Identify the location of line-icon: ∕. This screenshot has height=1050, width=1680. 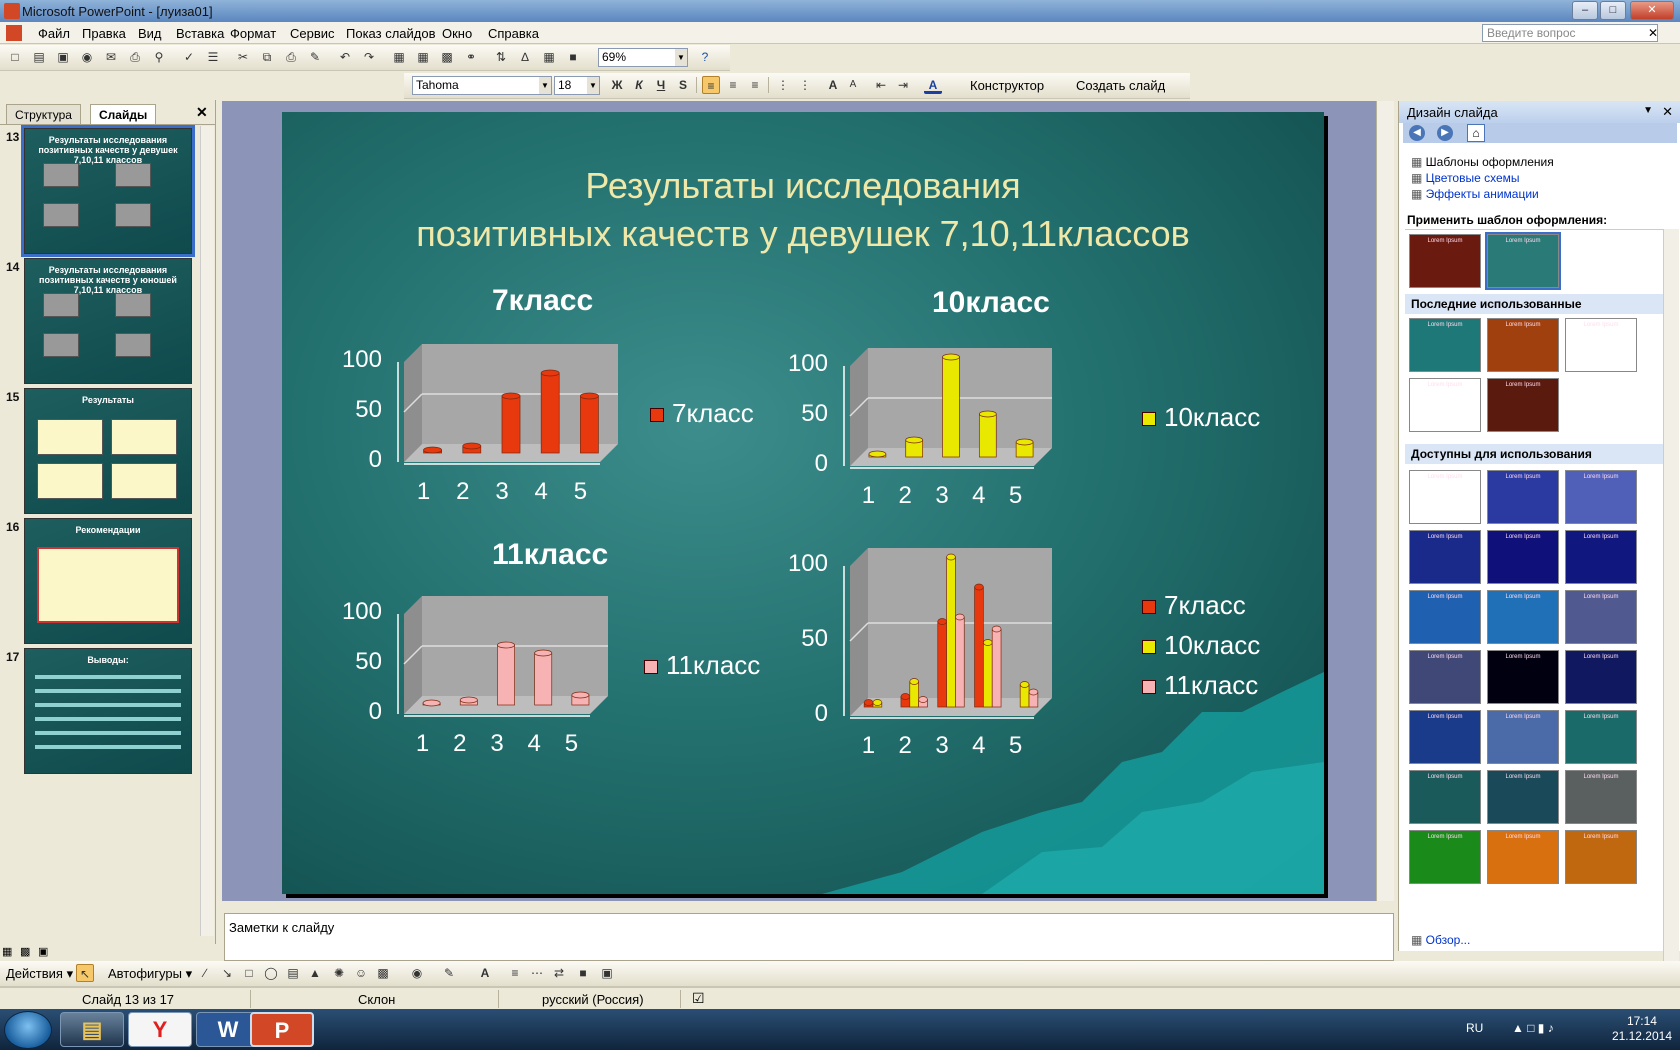
(205, 973).